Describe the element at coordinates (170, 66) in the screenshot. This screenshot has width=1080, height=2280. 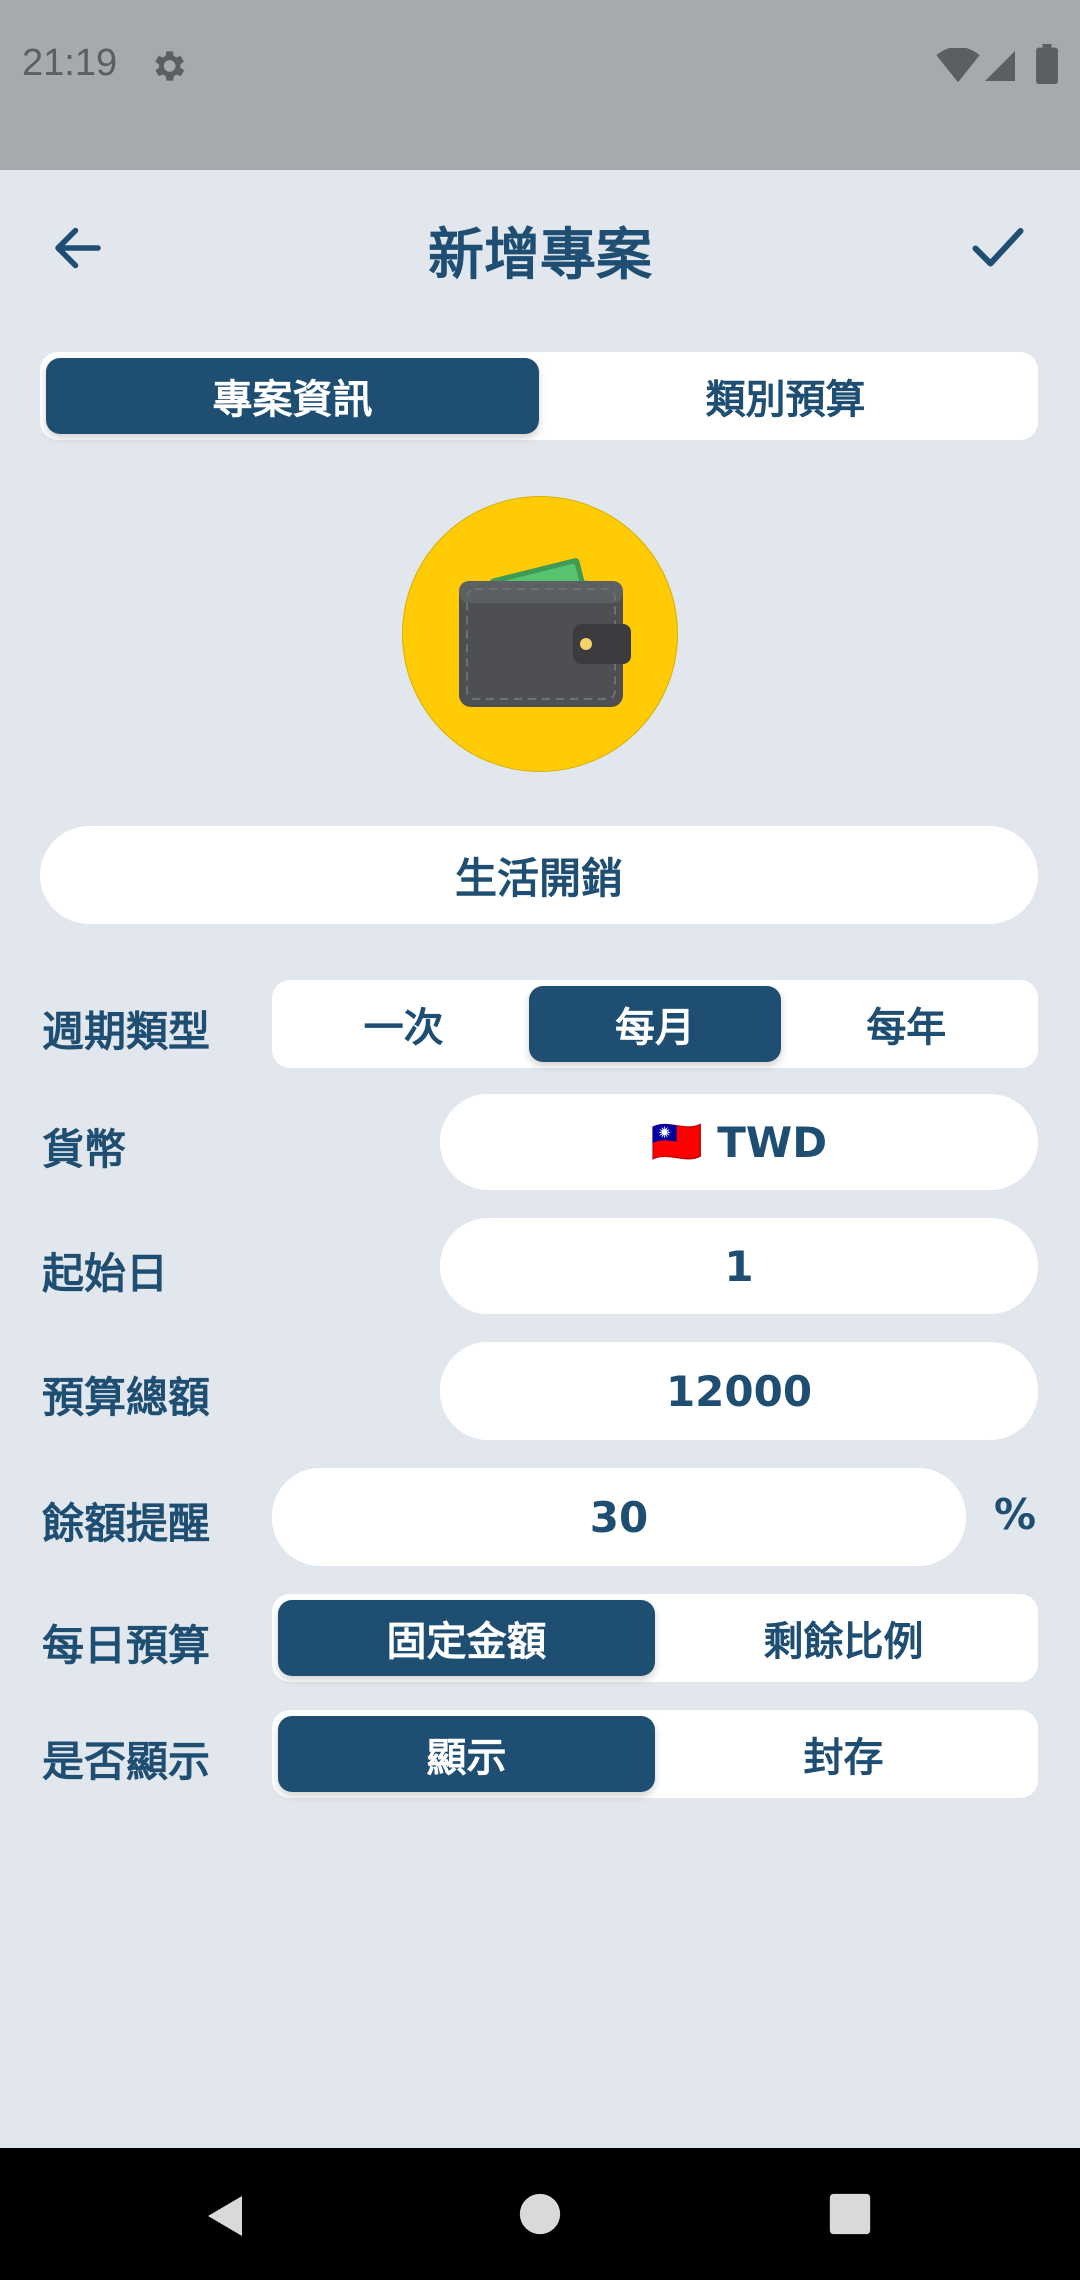
I see `settings-gear-icon` at that location.